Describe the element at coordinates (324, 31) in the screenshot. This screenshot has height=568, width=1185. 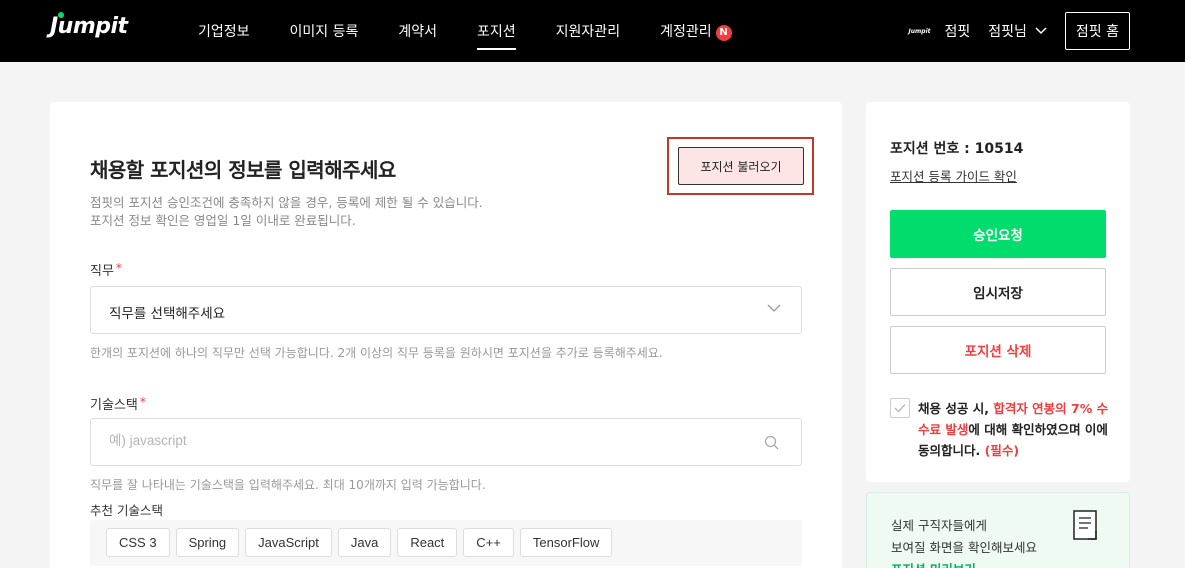
I see `nav-image-upload: 이미지 등록` at that location.